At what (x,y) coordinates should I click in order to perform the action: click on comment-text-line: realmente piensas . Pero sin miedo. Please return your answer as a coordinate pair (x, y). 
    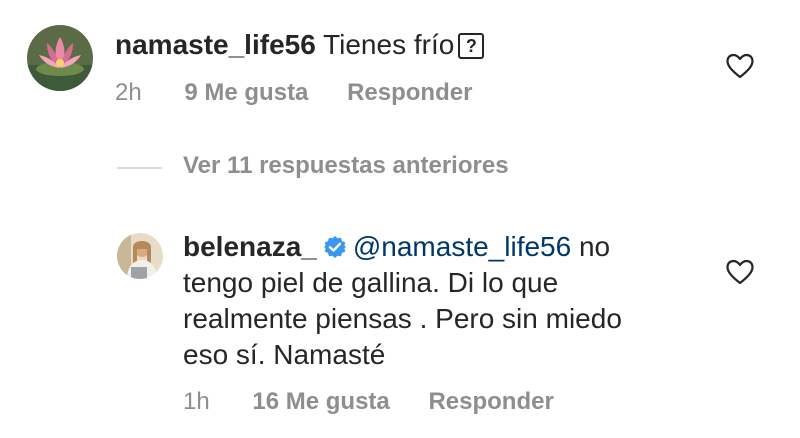
    Looking at the image, I should click on (402, 318).